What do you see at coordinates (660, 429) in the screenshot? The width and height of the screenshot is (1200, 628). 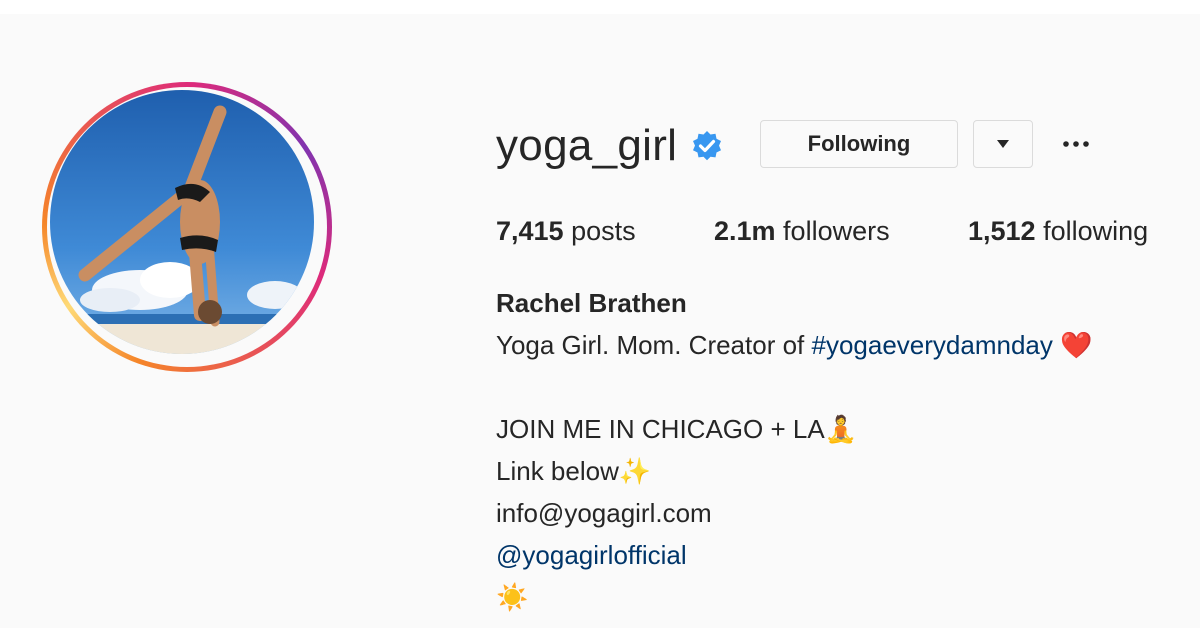 I see `bio-text: JOIN ME IN CHICAGO + LA` at bounding box center [660, 429].